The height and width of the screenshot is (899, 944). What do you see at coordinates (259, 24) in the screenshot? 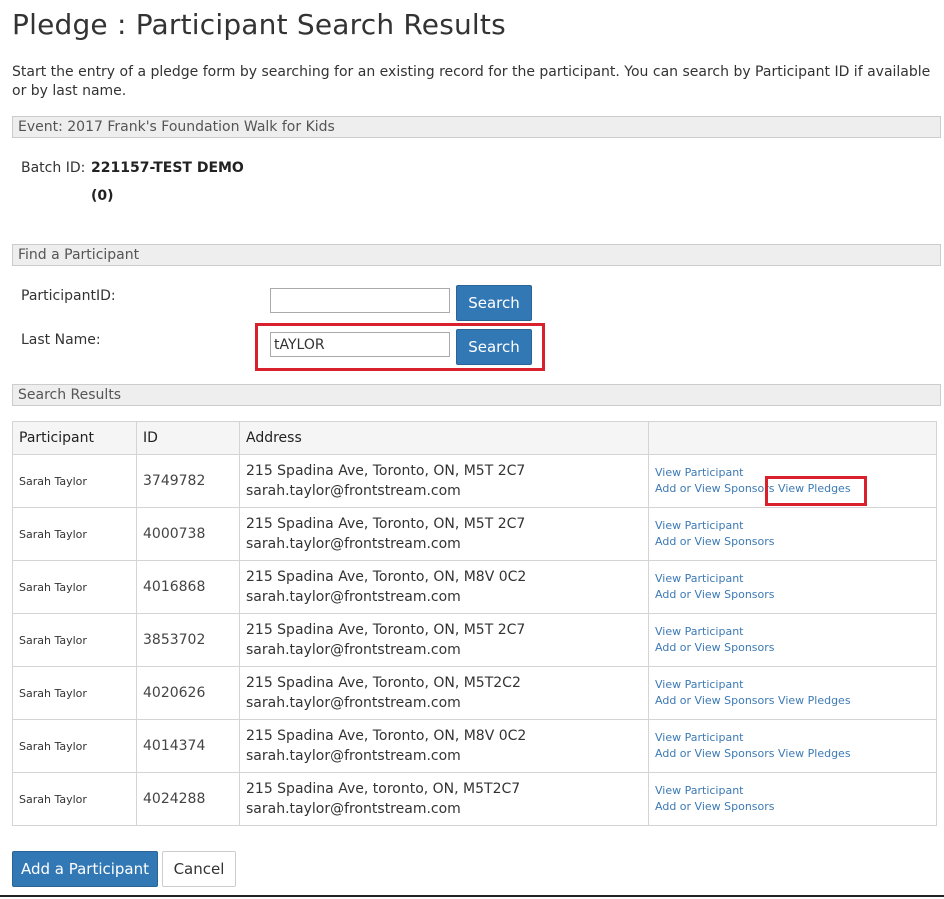
I see `page-title: Pledge : Participant Search Results` at bounding box center [259, 24].